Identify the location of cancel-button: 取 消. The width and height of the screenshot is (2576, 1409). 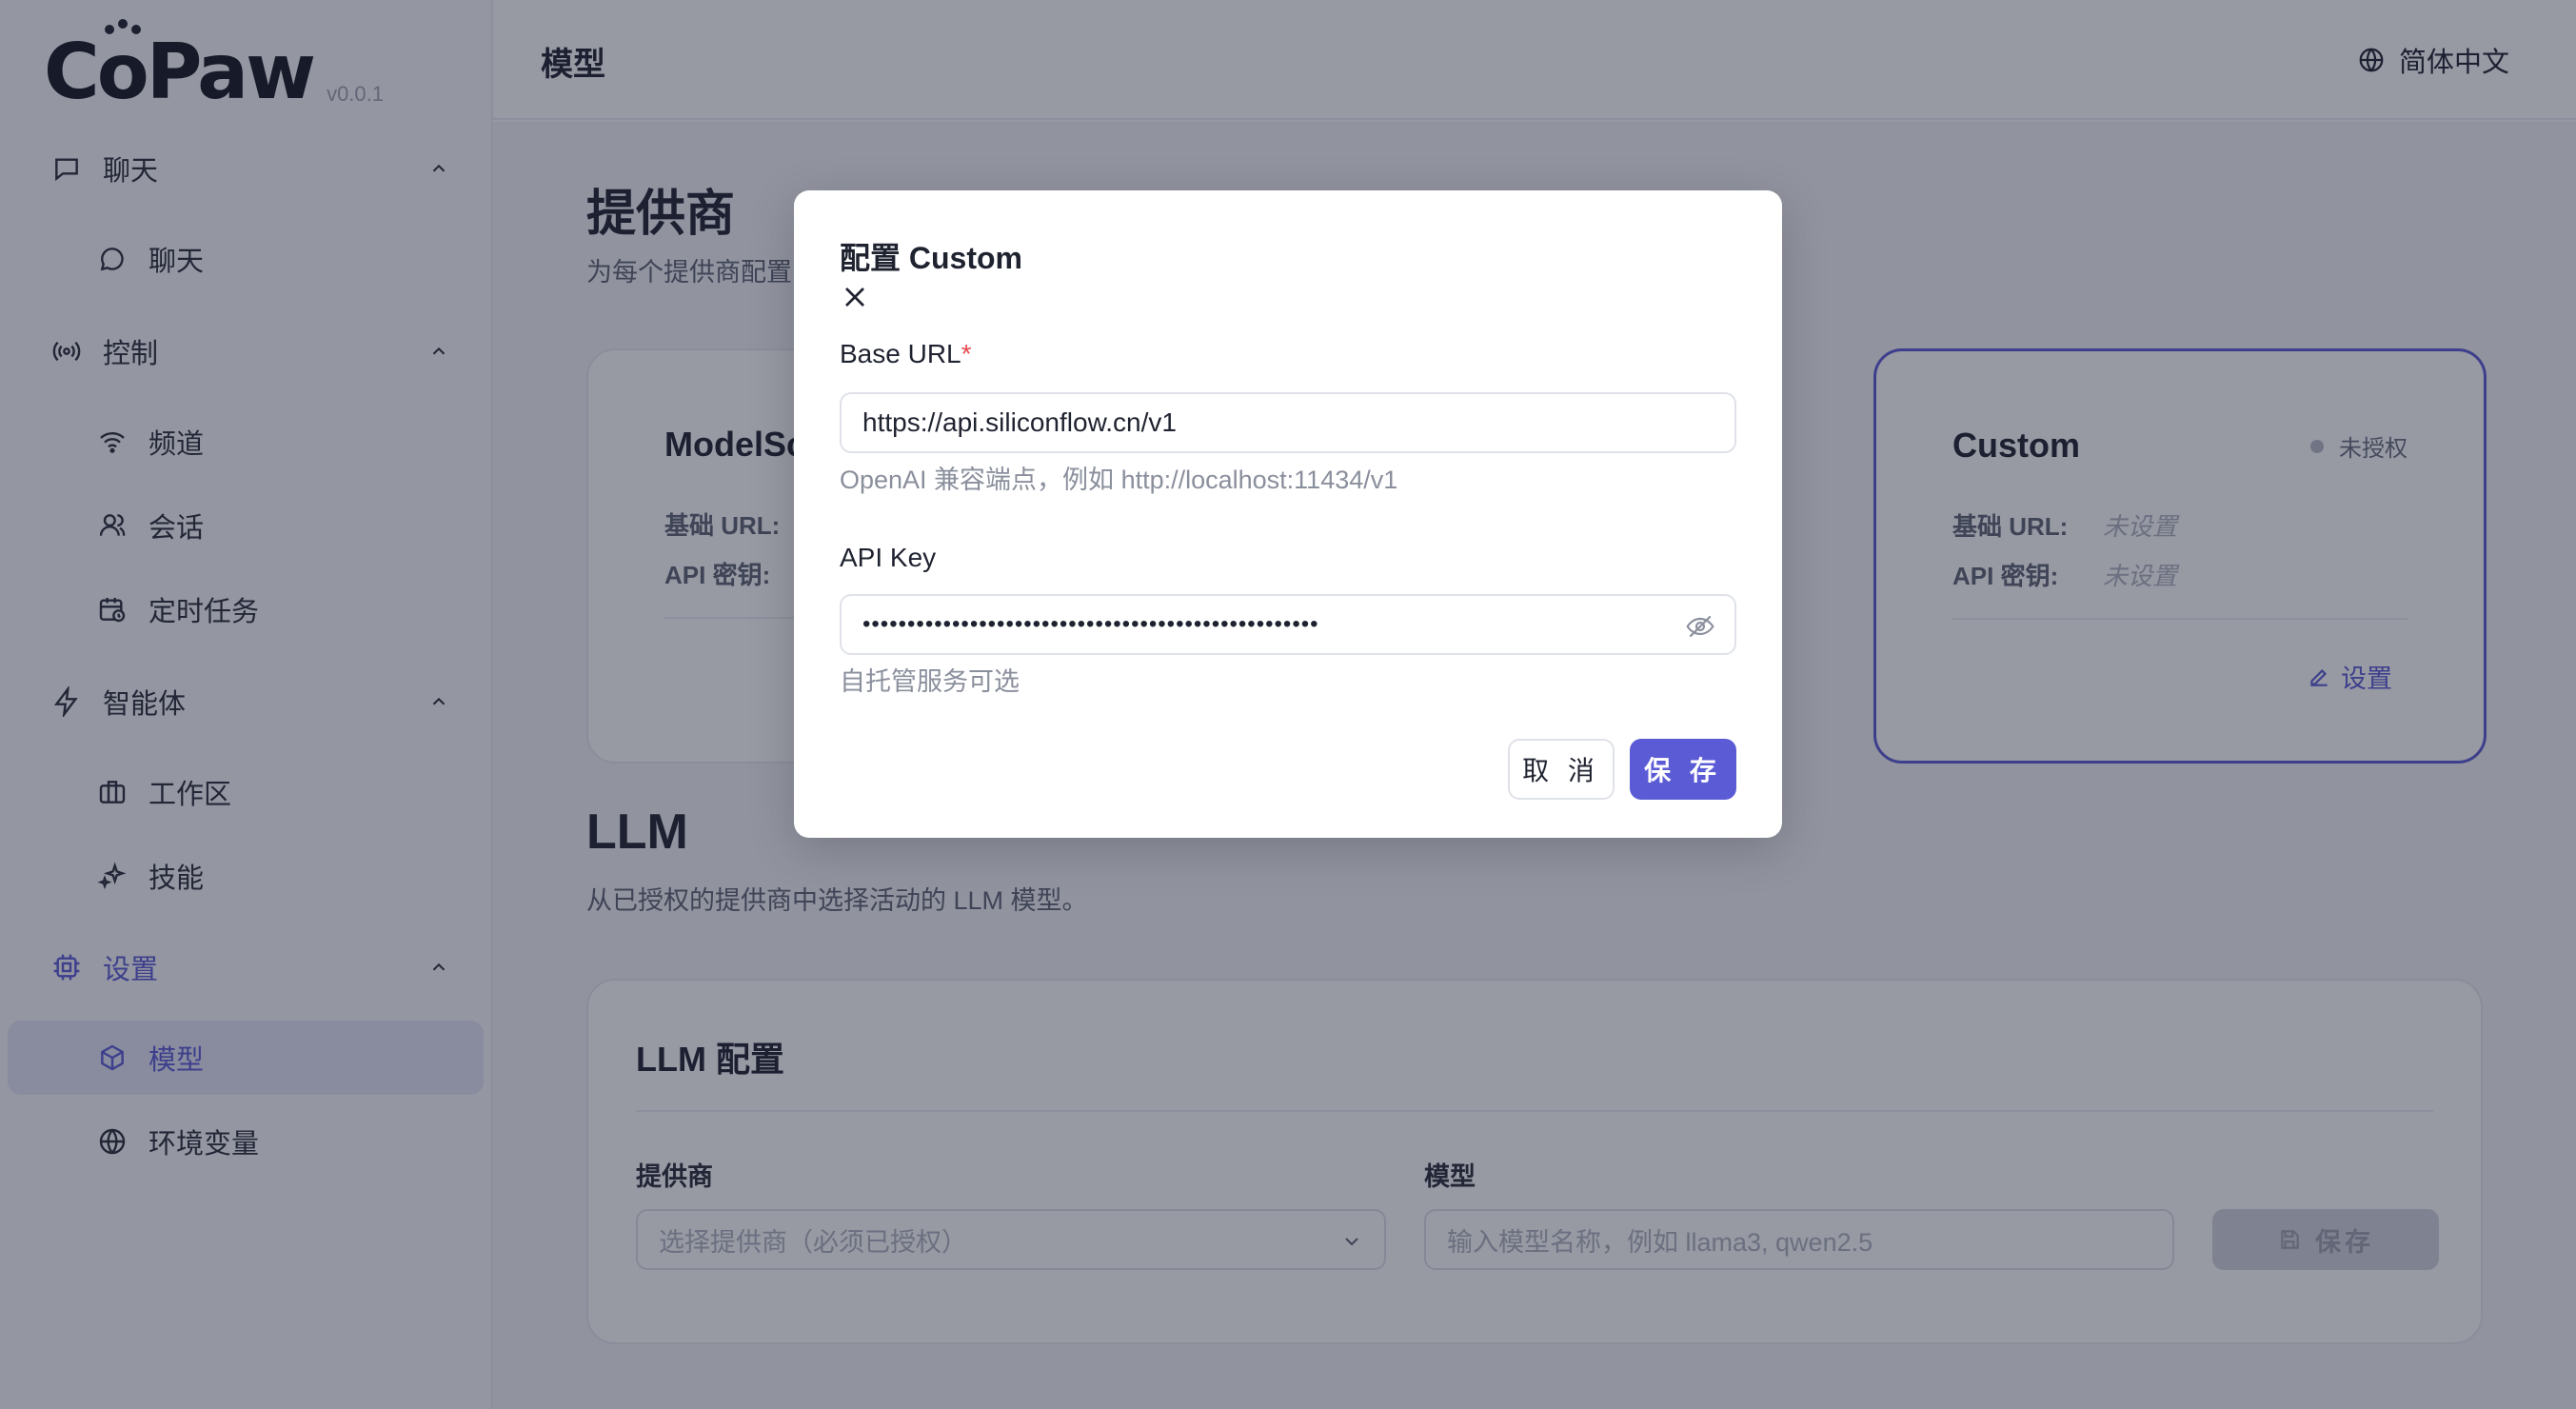
(1561, 769).